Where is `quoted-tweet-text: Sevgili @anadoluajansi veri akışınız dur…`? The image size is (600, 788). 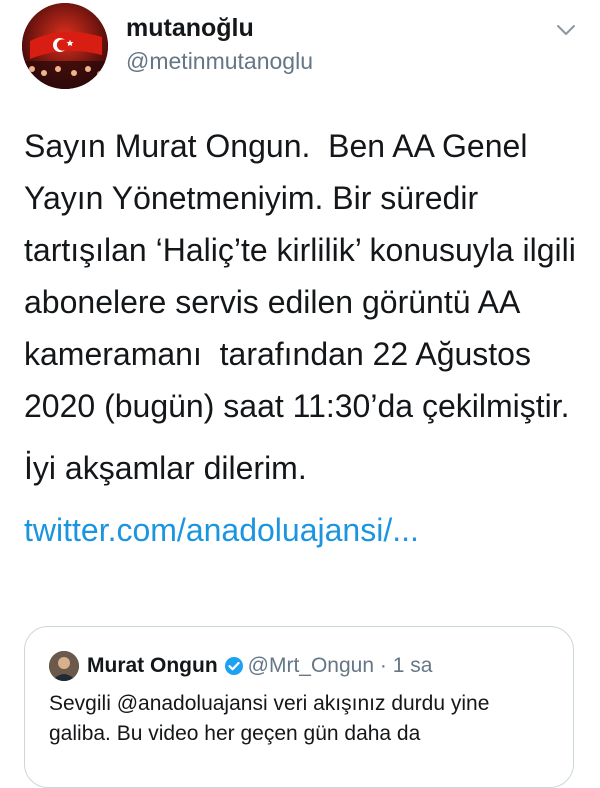 quoted-tweet-text: Sevgili @anadoluajansi veri akışınız dur… is located at coordinates (269, 718).